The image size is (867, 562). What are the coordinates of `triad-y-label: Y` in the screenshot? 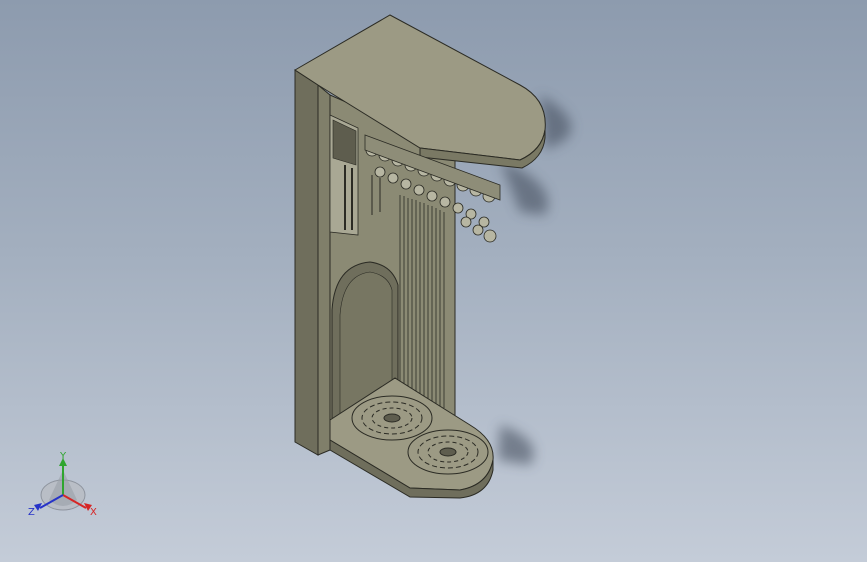 It's located at (63, 456).